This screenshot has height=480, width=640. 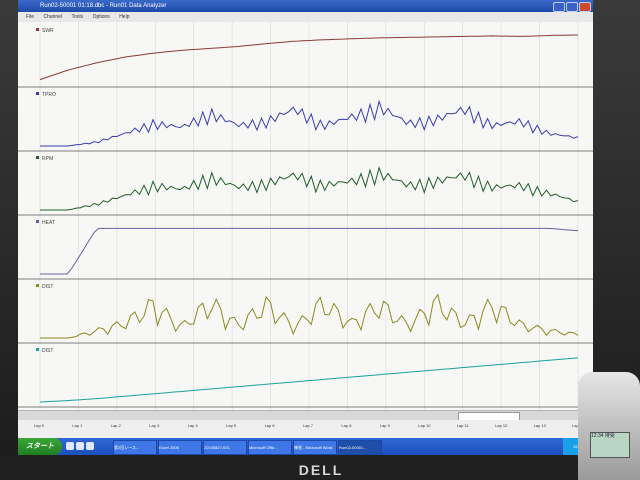 What do you see at coordinates (501, 425) in the screenshot?
I see `lap-tick-label: Lap 12` at bounding box center [501, 425].